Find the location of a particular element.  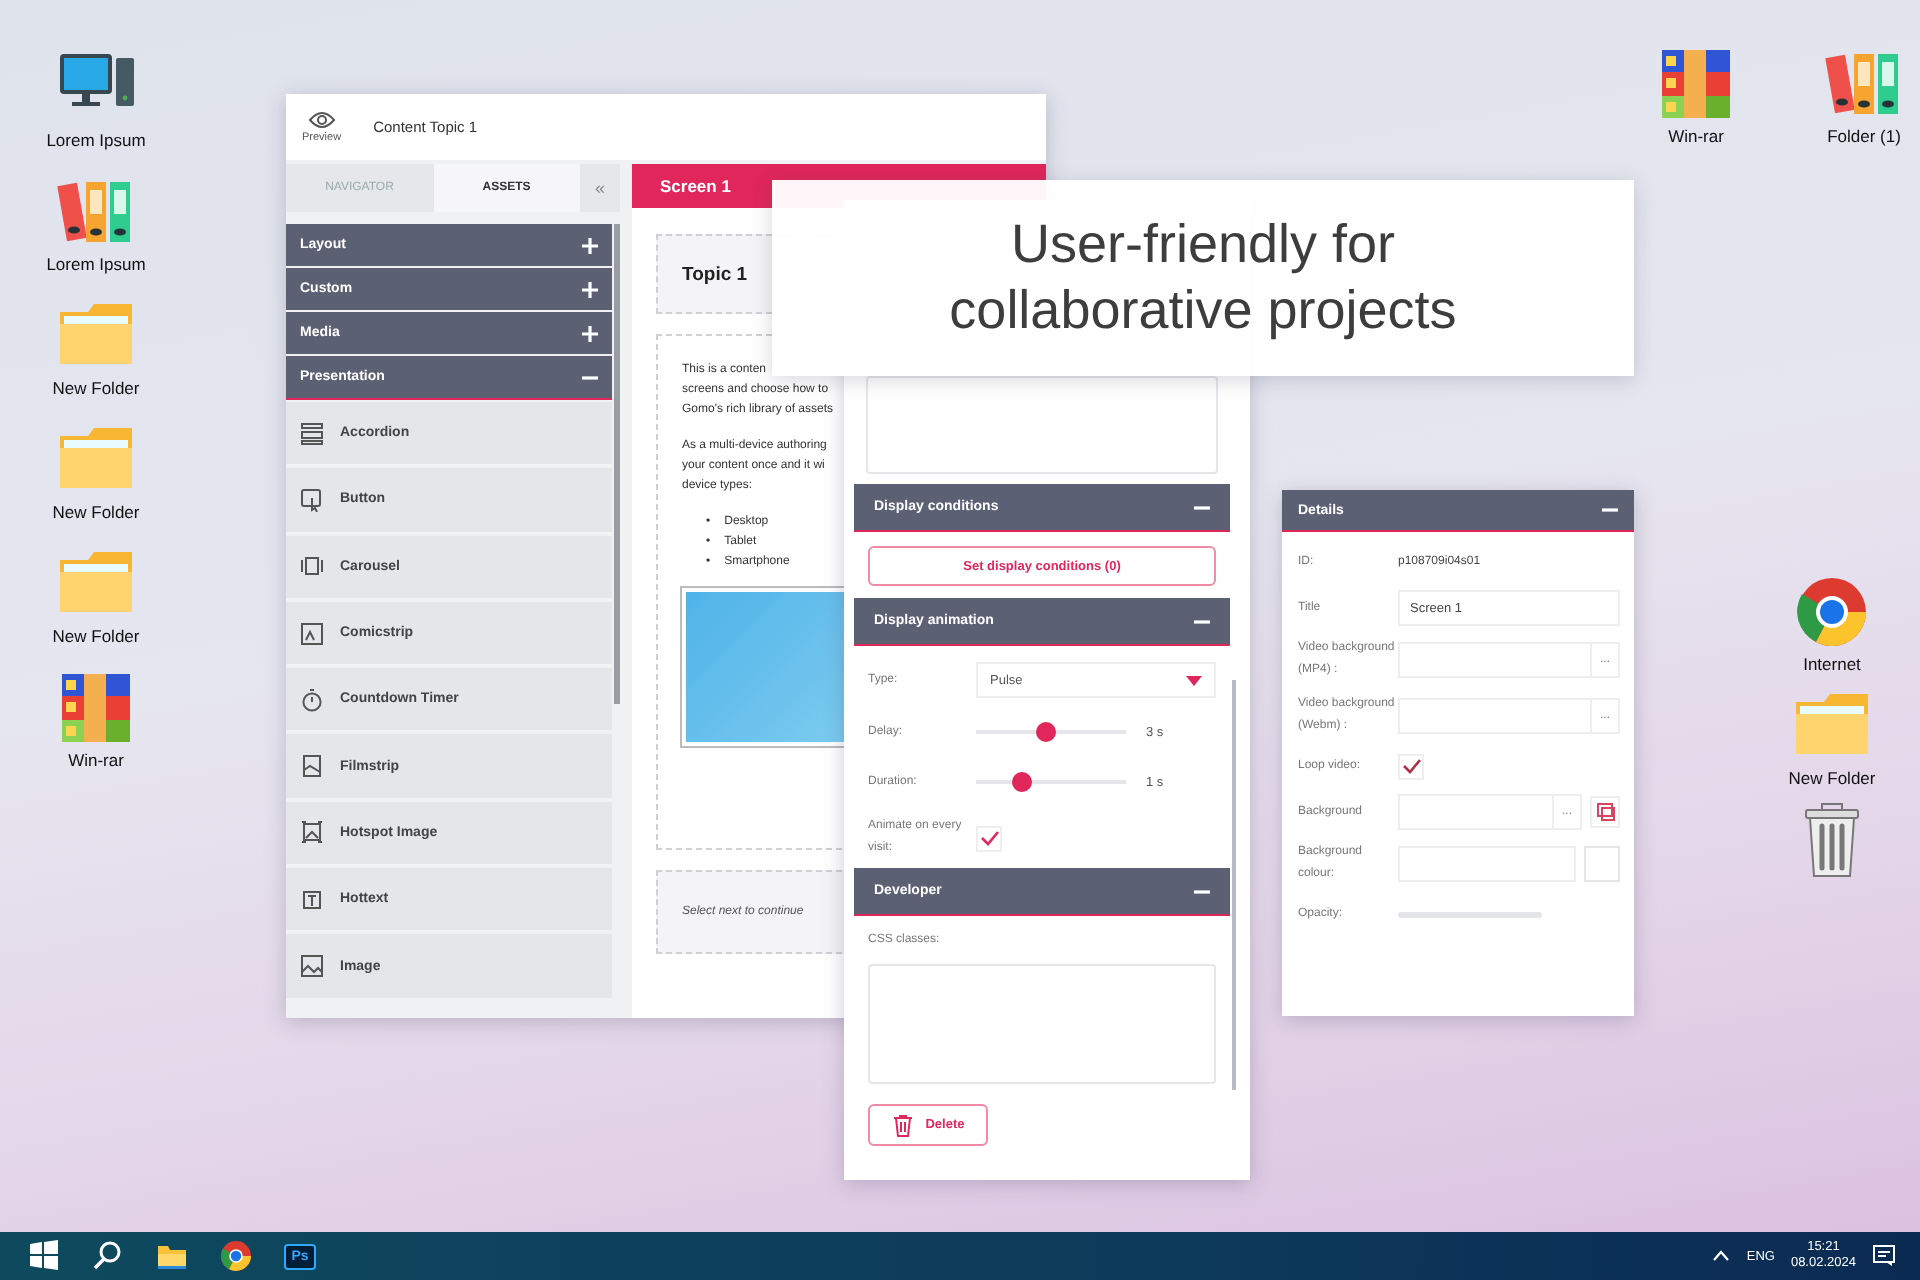

stopwatch-icon is located at coordinates (312, 699).